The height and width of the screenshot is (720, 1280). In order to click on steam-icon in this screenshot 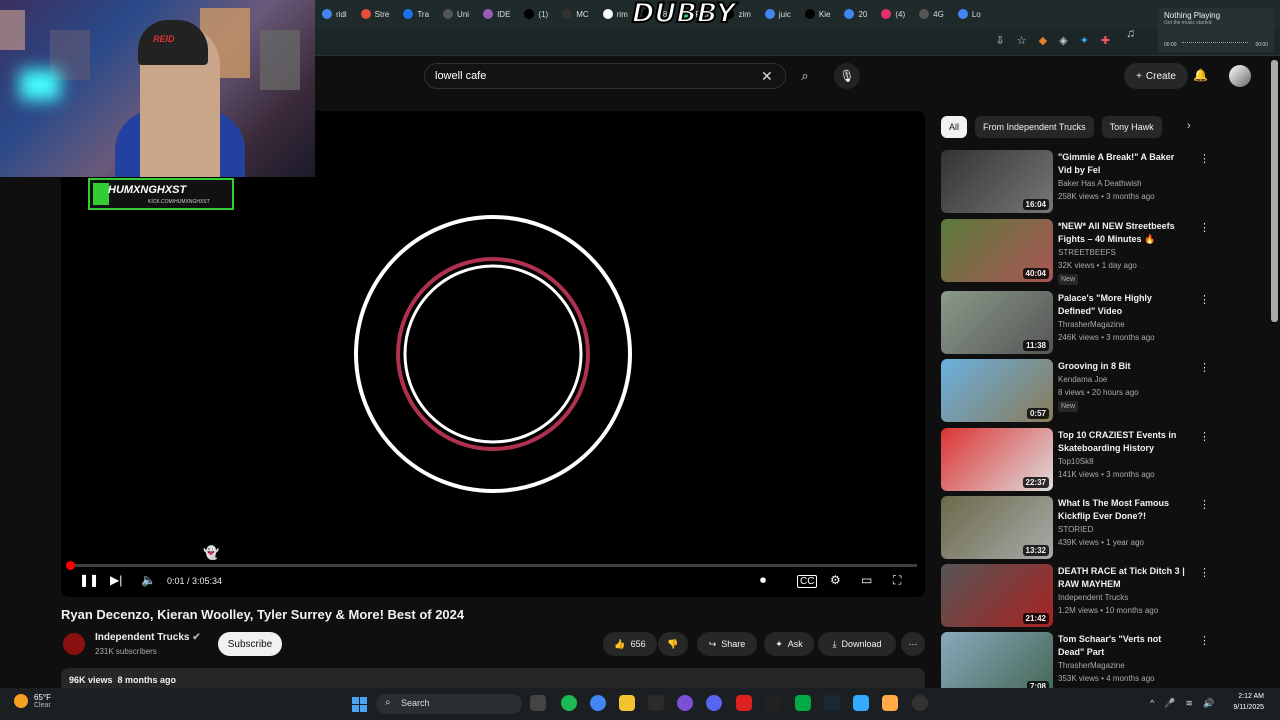, I will do `click(832, 703)`.